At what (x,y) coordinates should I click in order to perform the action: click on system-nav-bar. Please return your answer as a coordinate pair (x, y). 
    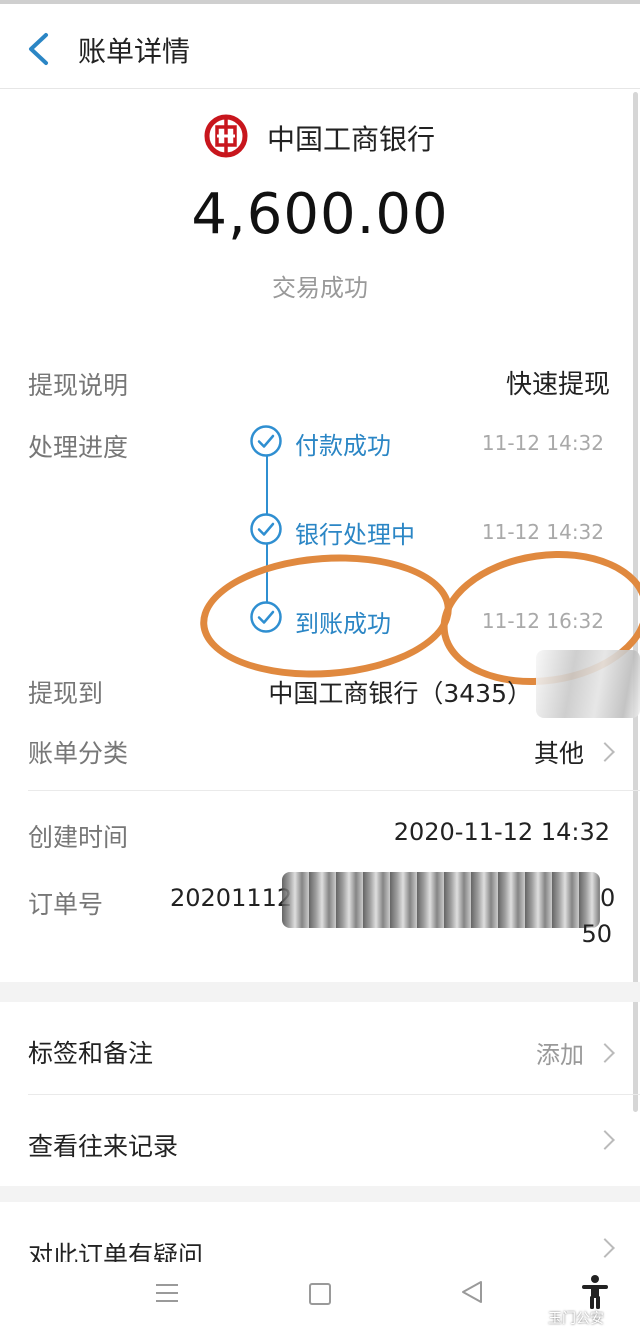
    Looking at the image, I should click on (320, 1297).